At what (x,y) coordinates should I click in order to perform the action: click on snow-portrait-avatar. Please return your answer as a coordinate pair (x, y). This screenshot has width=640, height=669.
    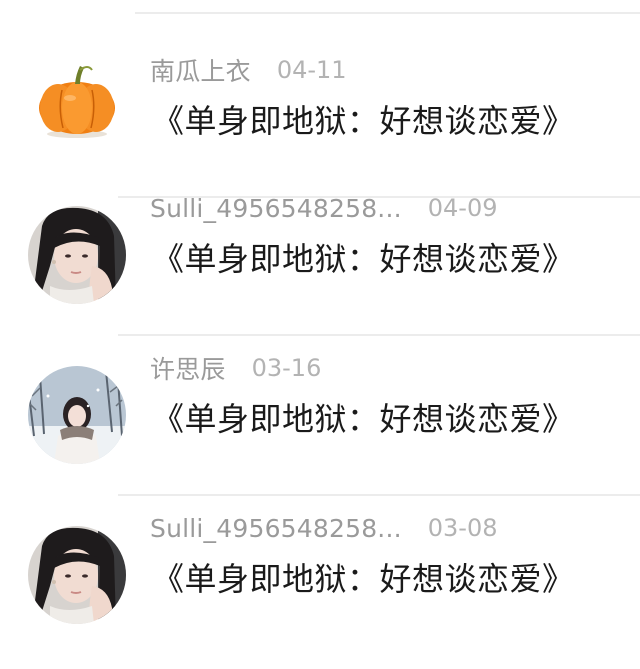
    Looking at the image, I should click on (77, 415).